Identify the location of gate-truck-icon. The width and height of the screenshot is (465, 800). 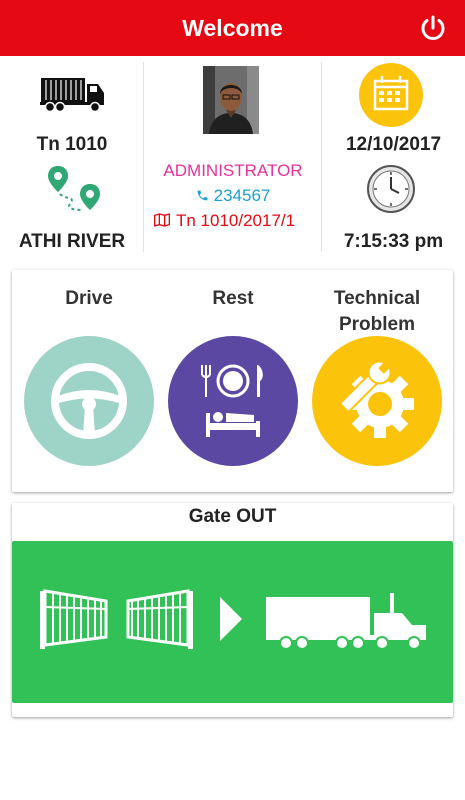
(233, 619).